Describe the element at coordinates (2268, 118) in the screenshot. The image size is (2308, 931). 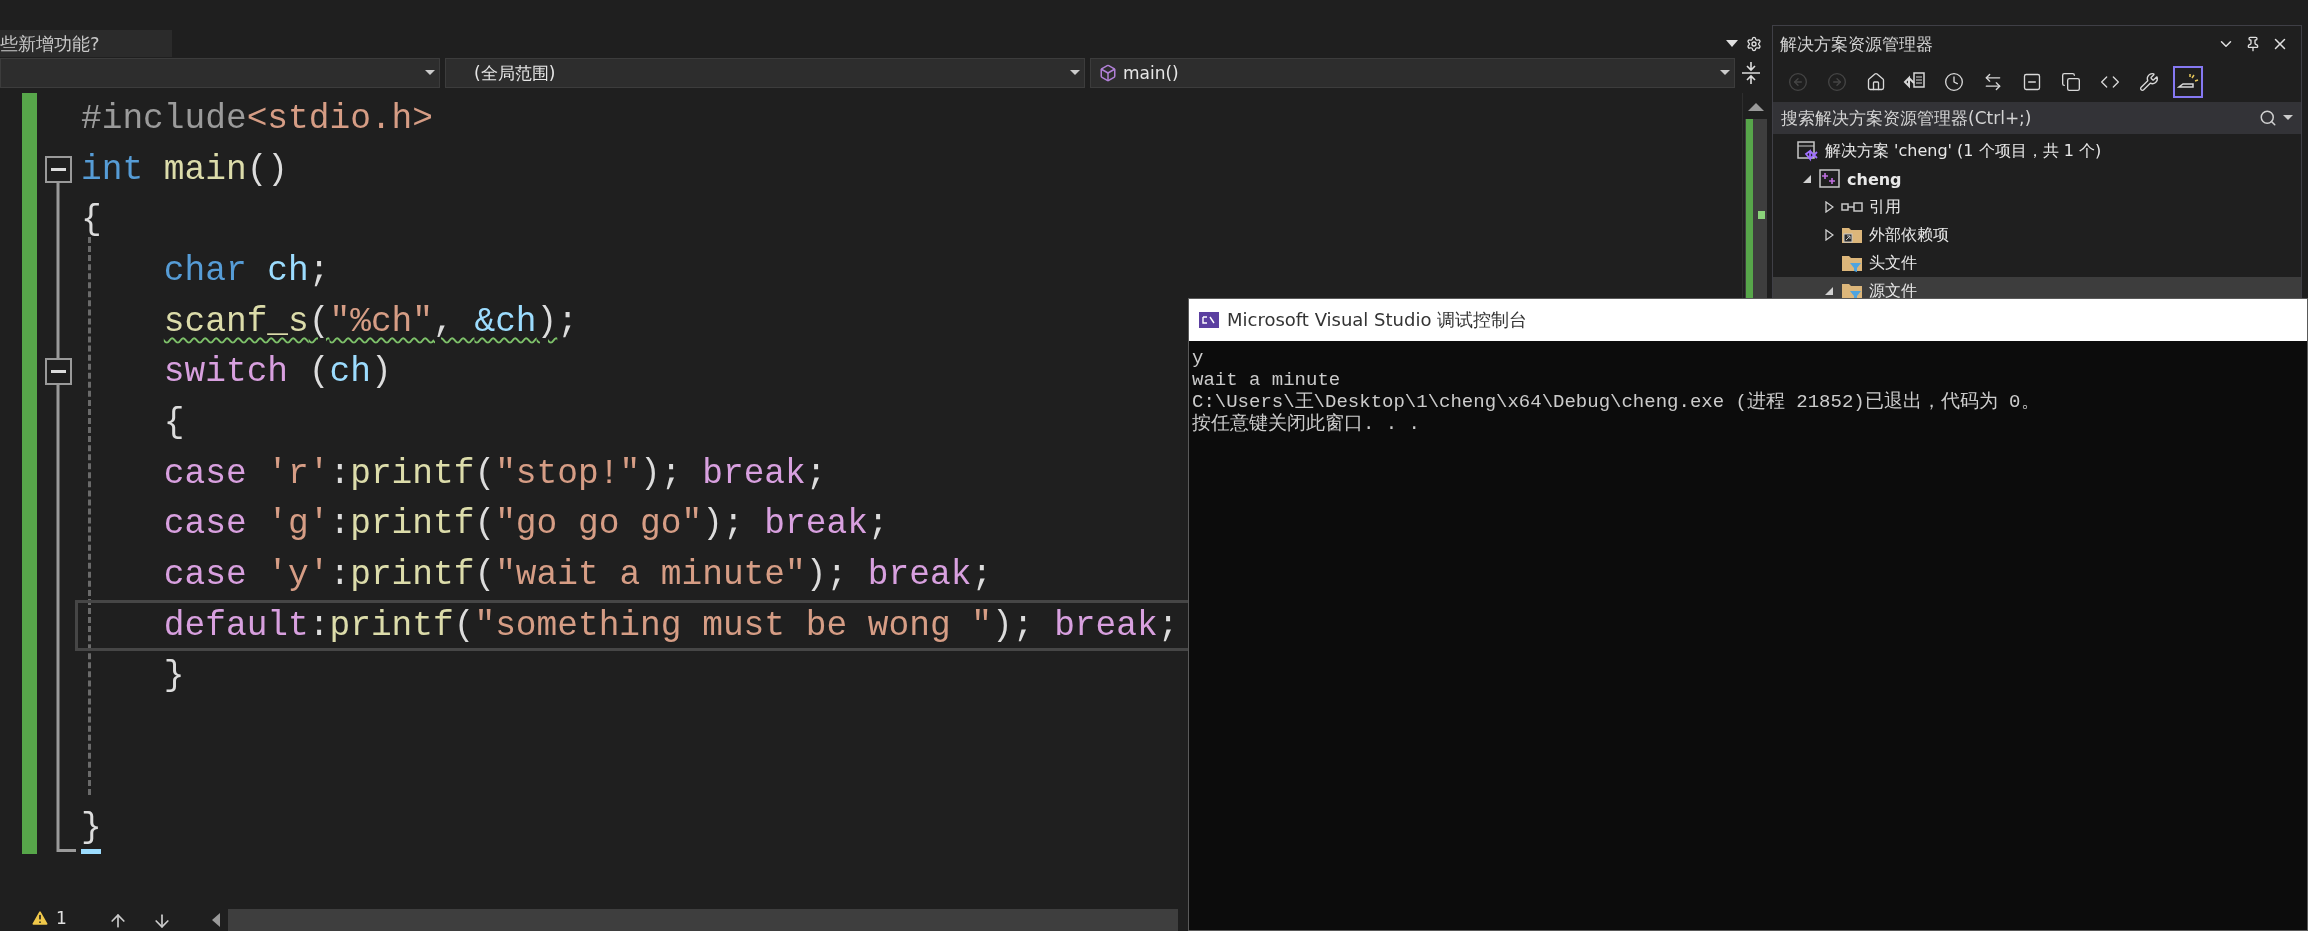
I see `search-icon` at that location.